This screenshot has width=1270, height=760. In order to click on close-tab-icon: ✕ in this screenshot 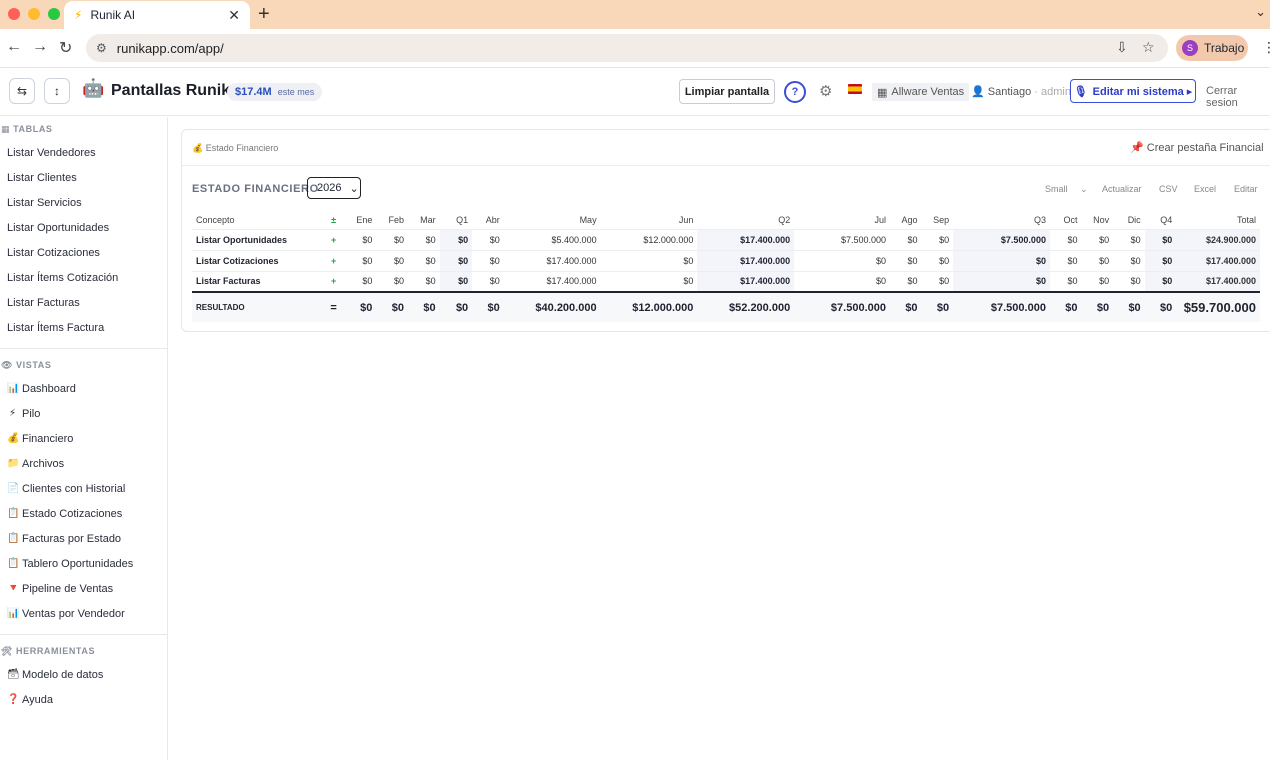, I will do `click(234, 15)`.